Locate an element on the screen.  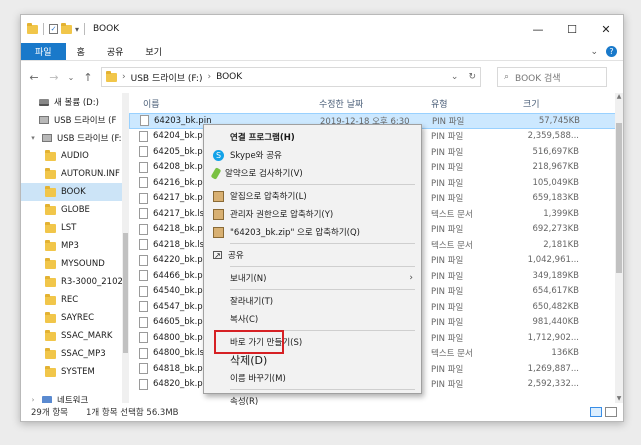
context-menu-item: 관리자 권한으로 압축하기(Y) is located at coordinates (312, 214).